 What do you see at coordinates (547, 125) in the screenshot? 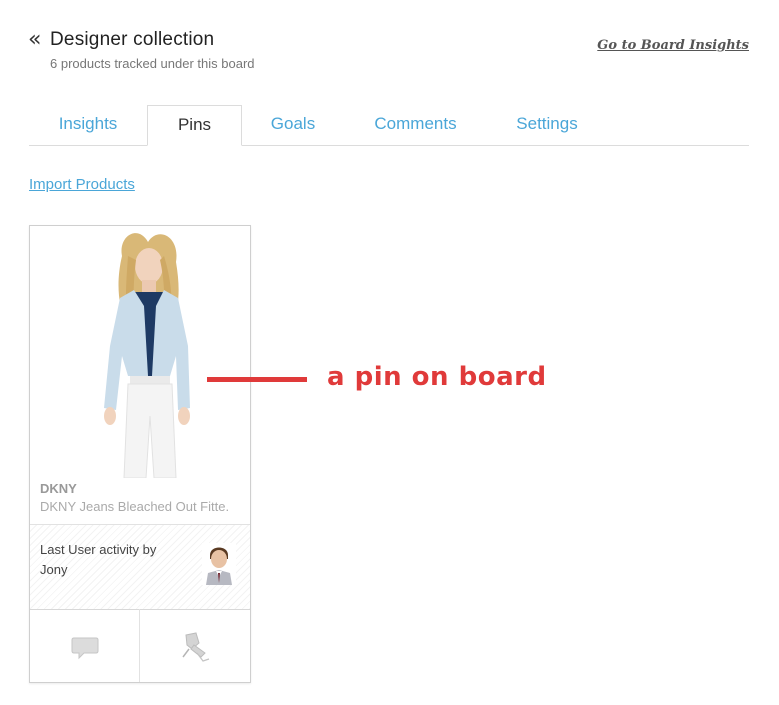
I see `tab-settings: Settings` at bounding box center [547, 125].